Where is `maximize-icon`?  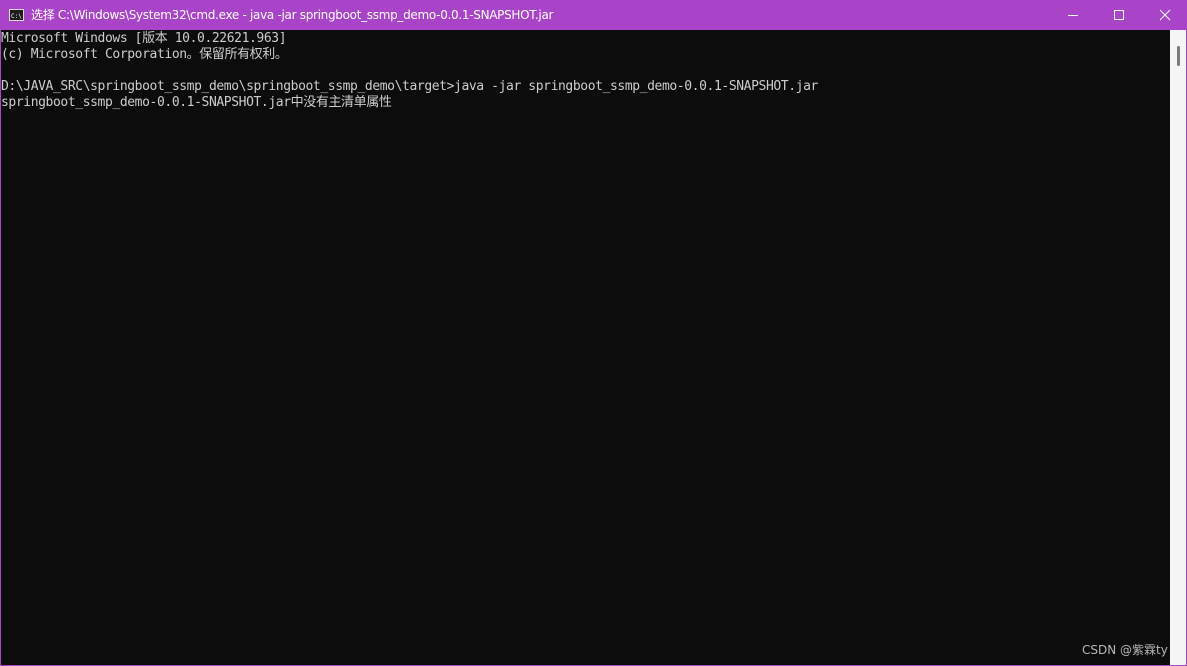
maximize-icon is located at coordinates (1119, 15).